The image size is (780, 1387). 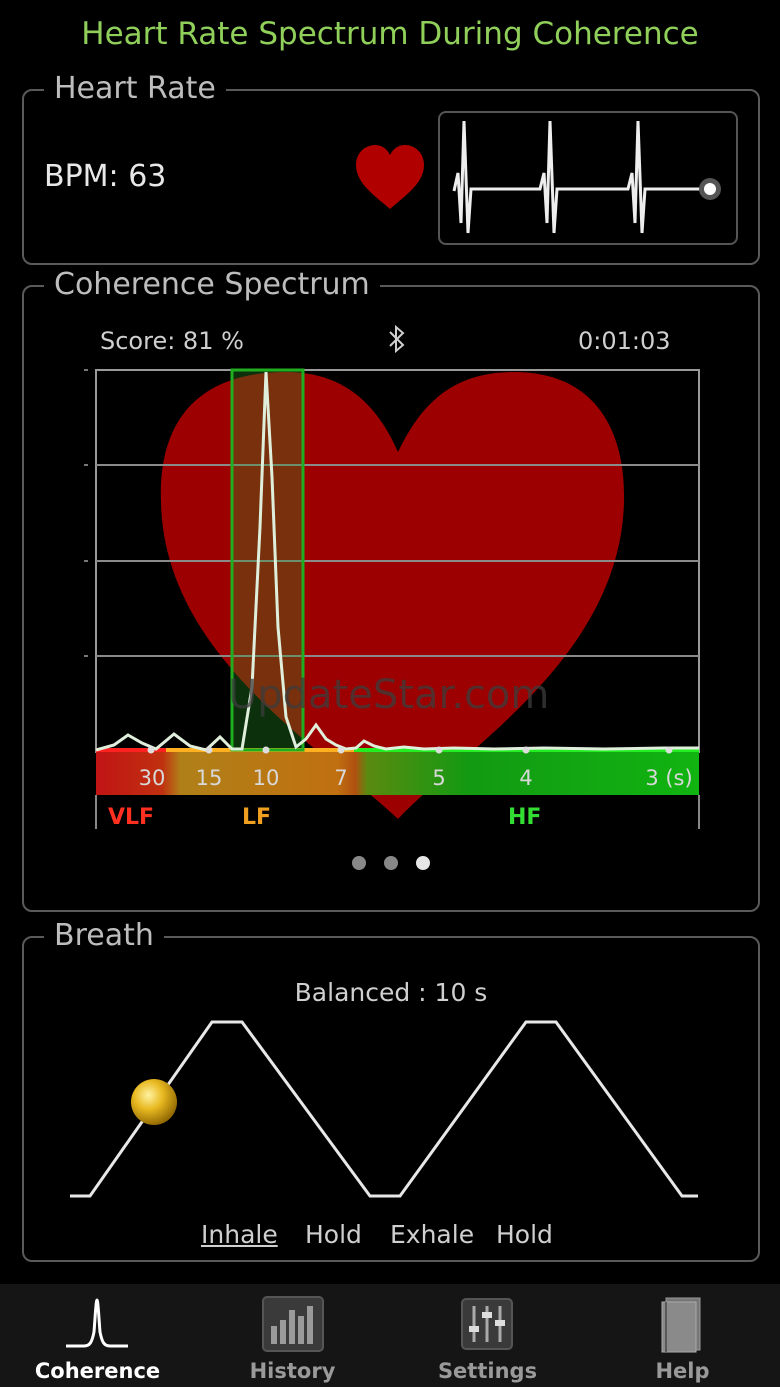 What do you see at coordinates (423, 863) in the screenshot?
I see `page-dot-active` at bounding box center [423, 863].